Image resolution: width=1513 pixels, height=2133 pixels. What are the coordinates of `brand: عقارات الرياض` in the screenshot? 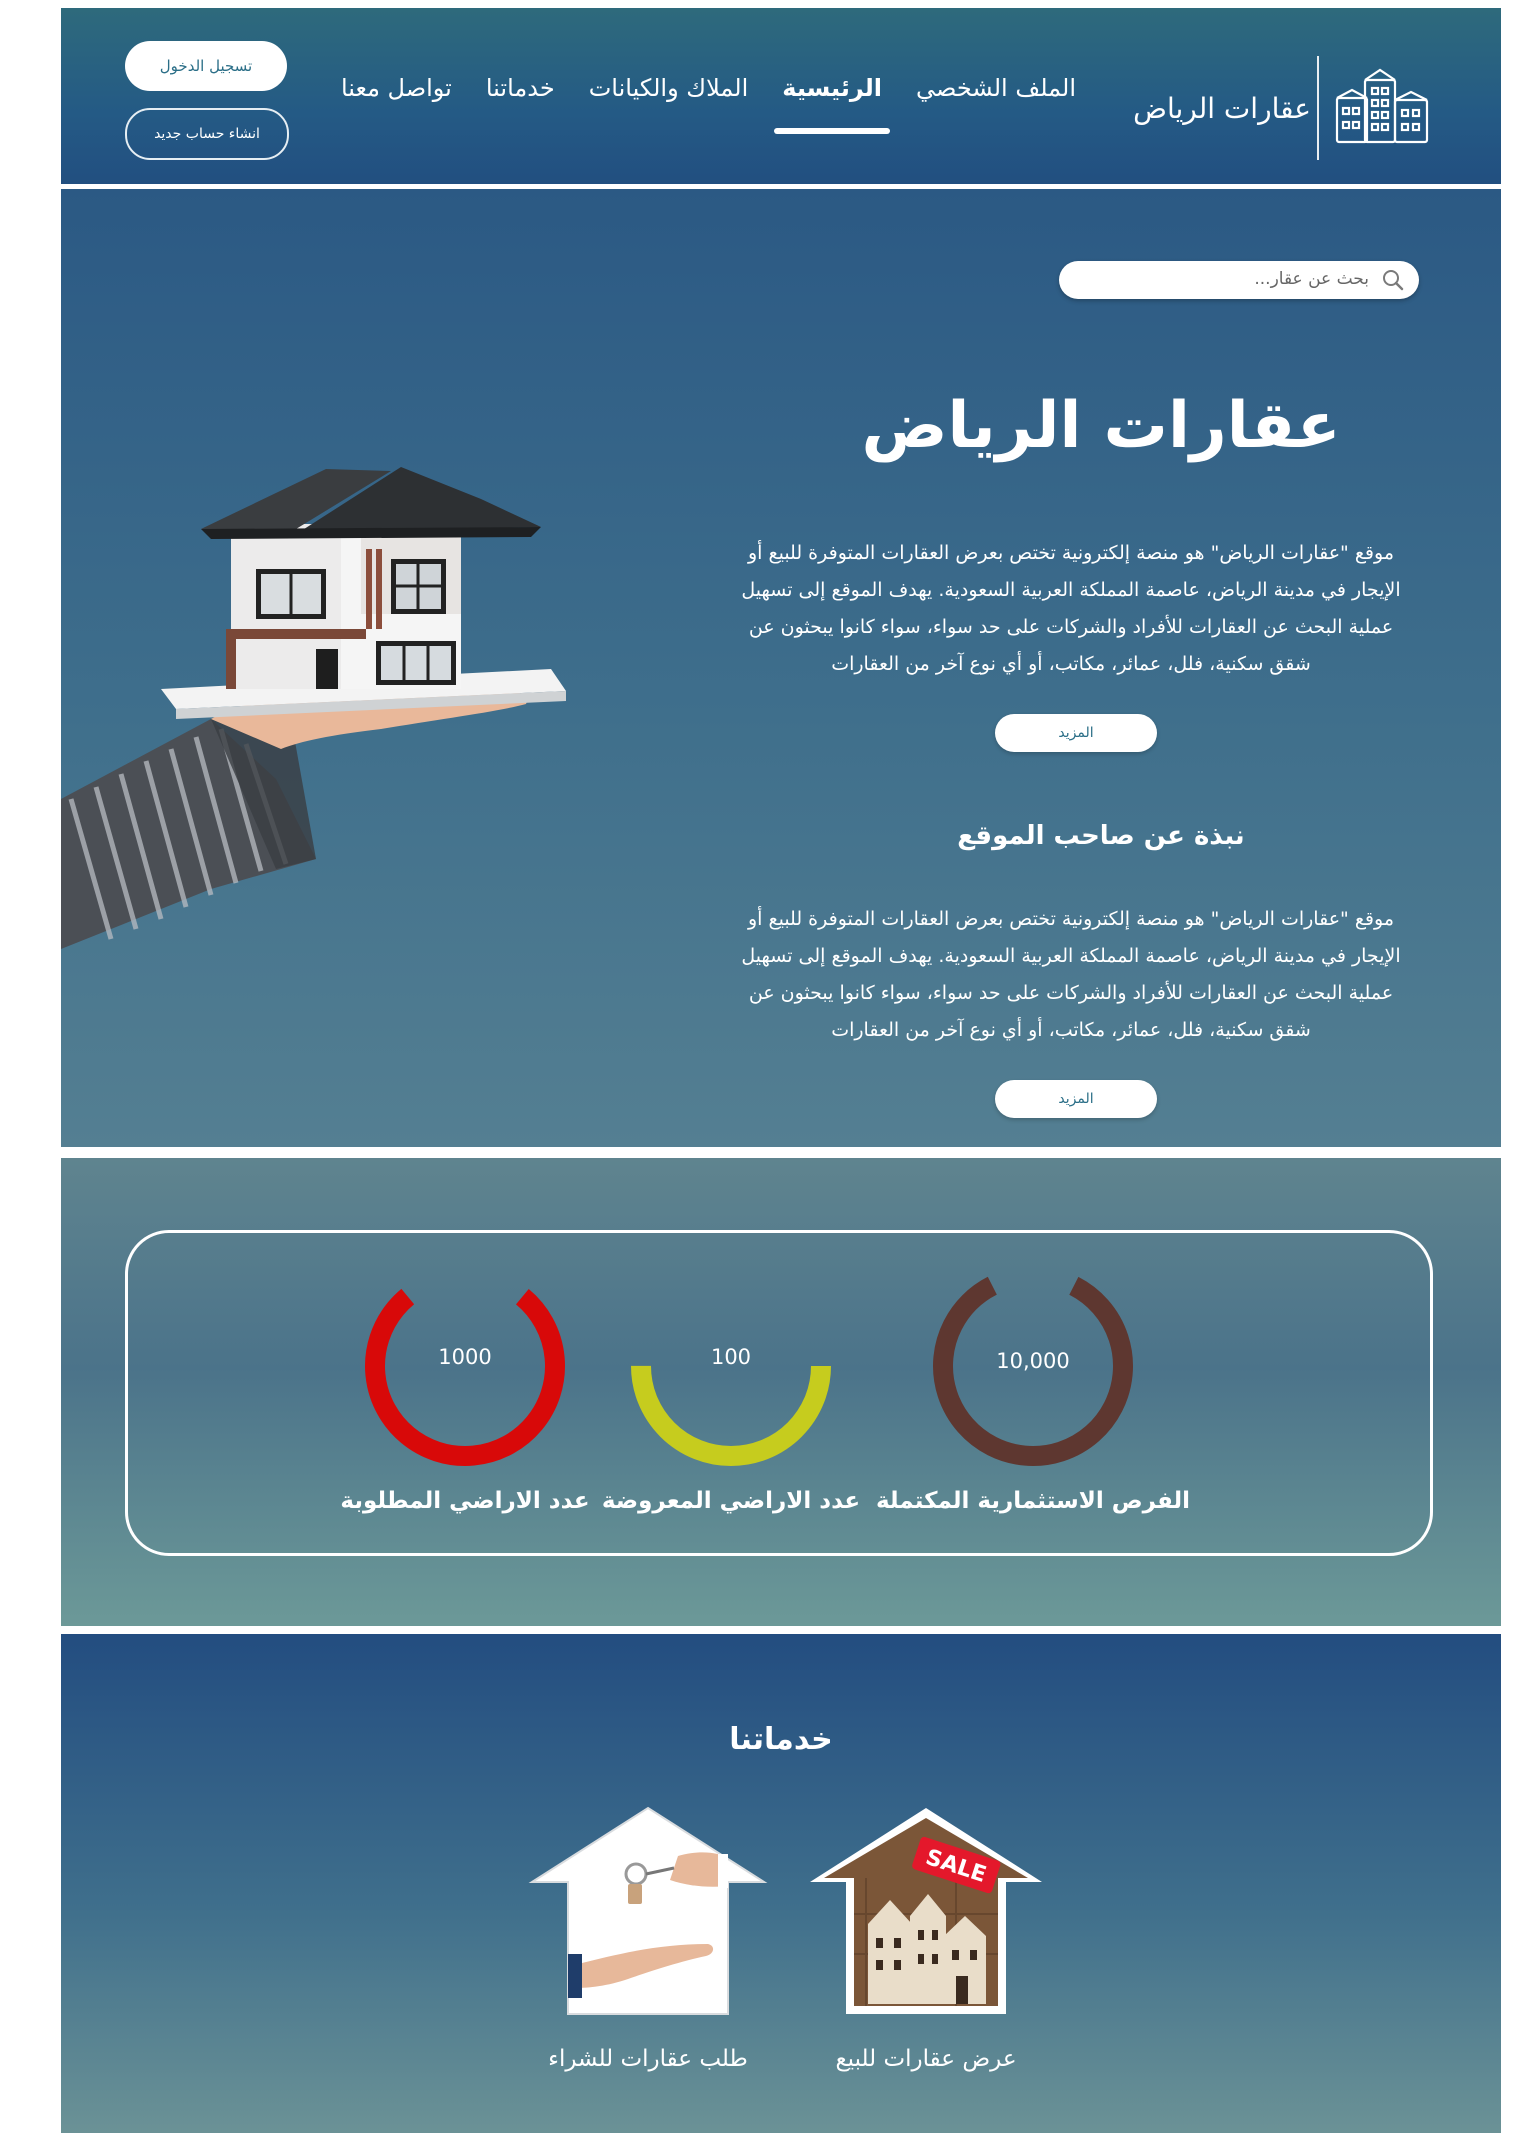 It's located at (1274, 108).